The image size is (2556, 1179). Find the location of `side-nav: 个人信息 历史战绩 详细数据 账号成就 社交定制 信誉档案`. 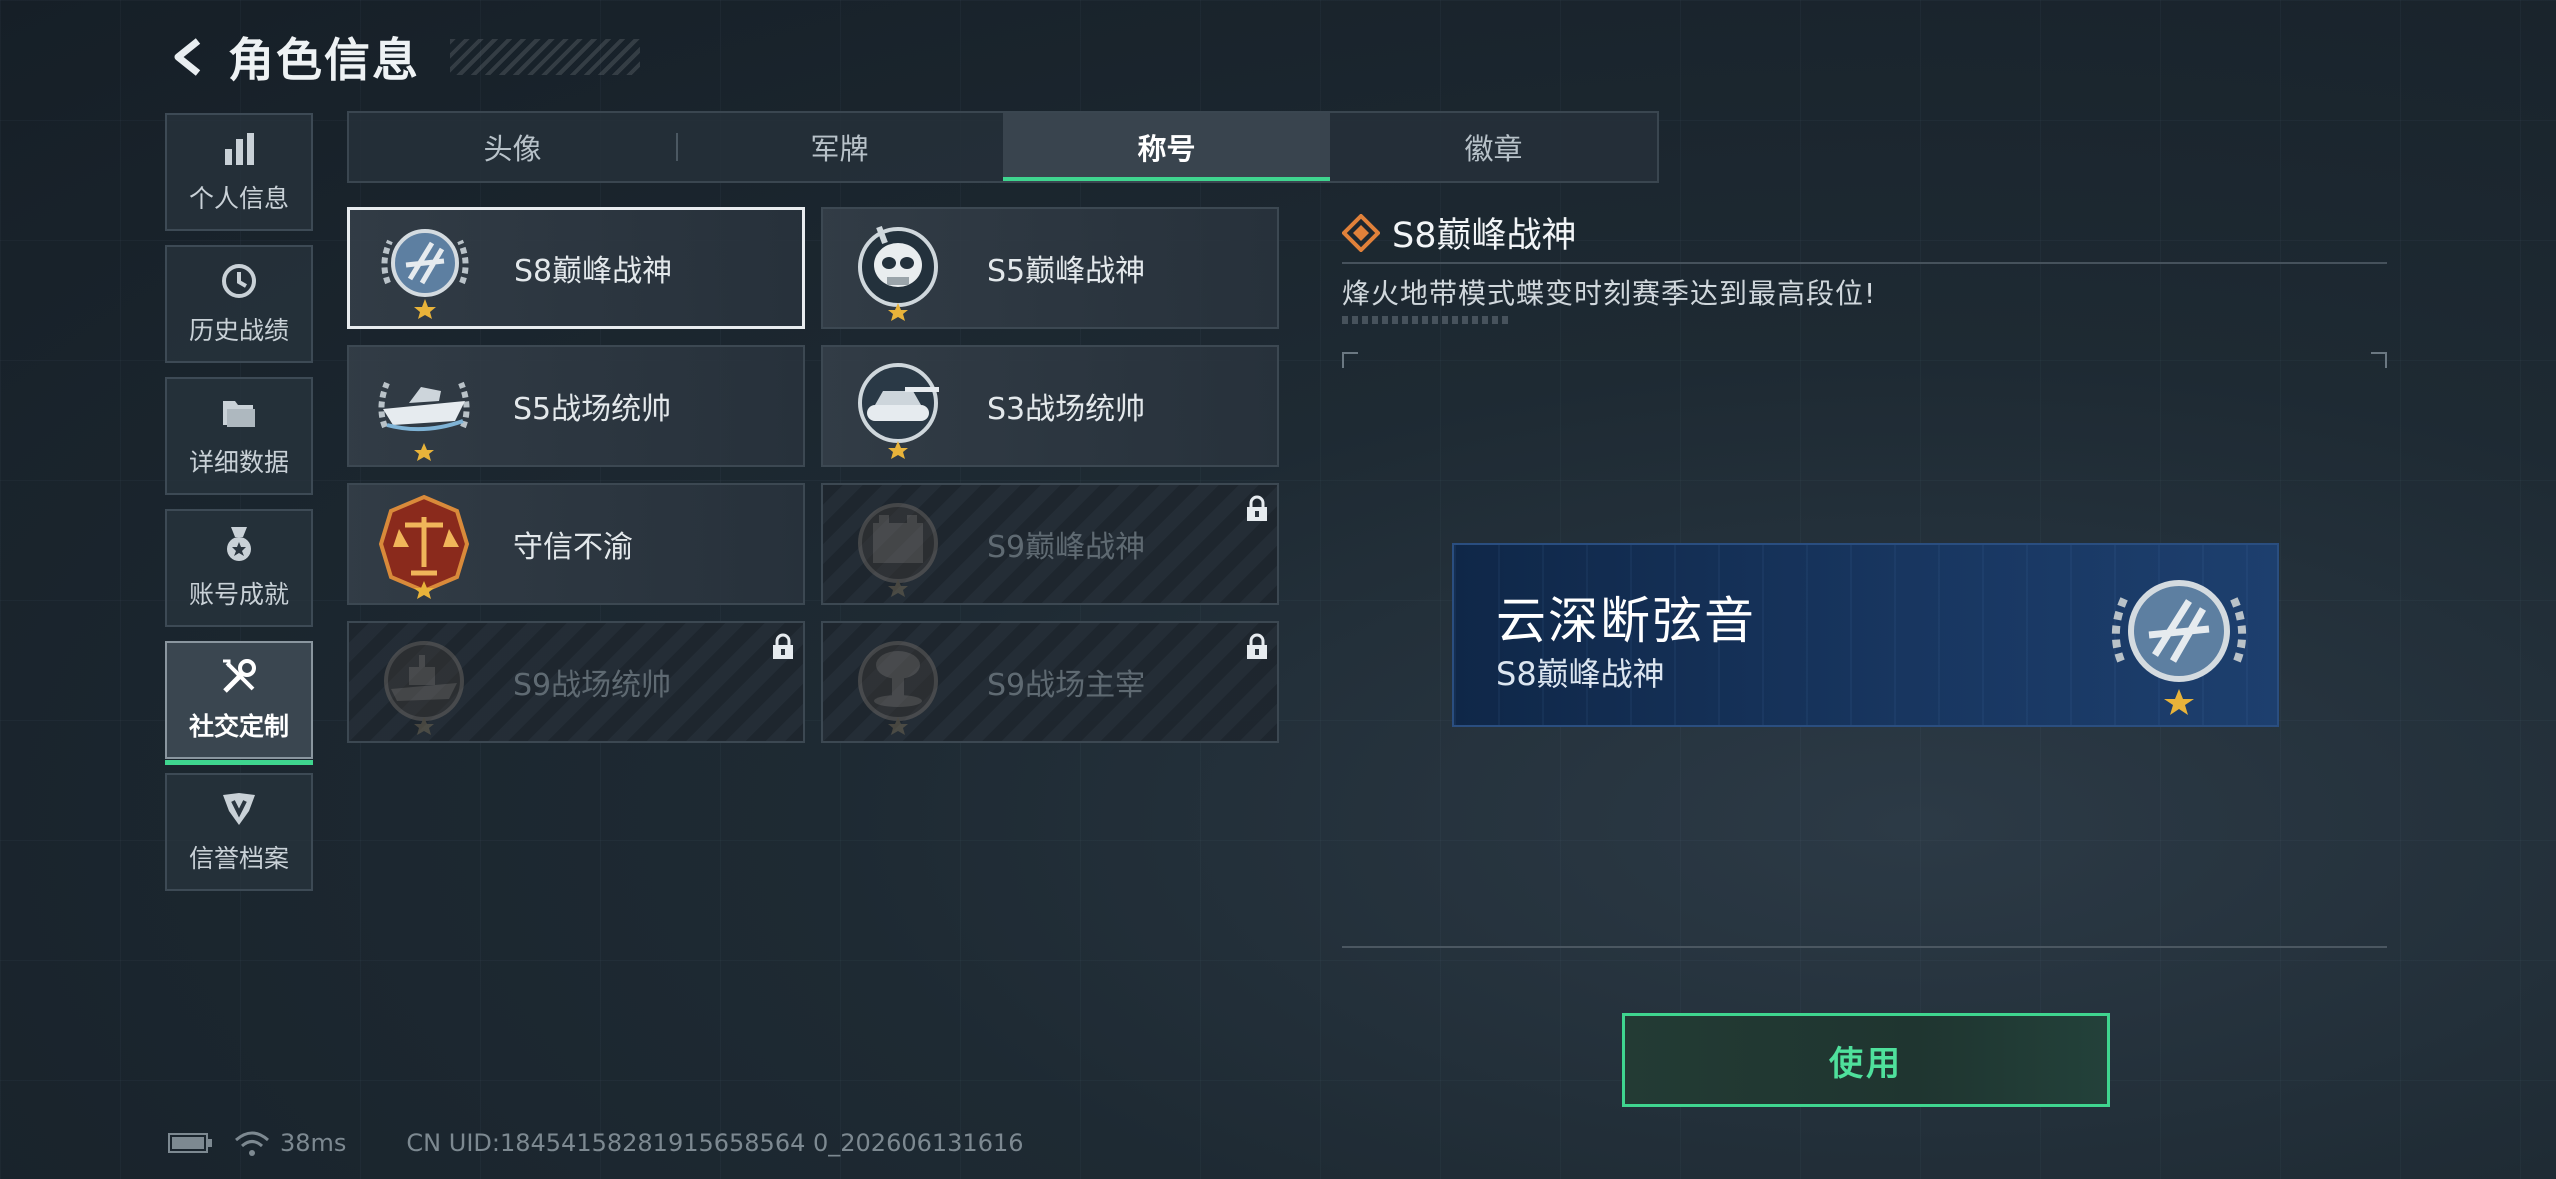

side-nav: 个人信息 历史战绩 详细数据 账号成就 社交定制 信誉档案 is located at coordinates (240, 509).